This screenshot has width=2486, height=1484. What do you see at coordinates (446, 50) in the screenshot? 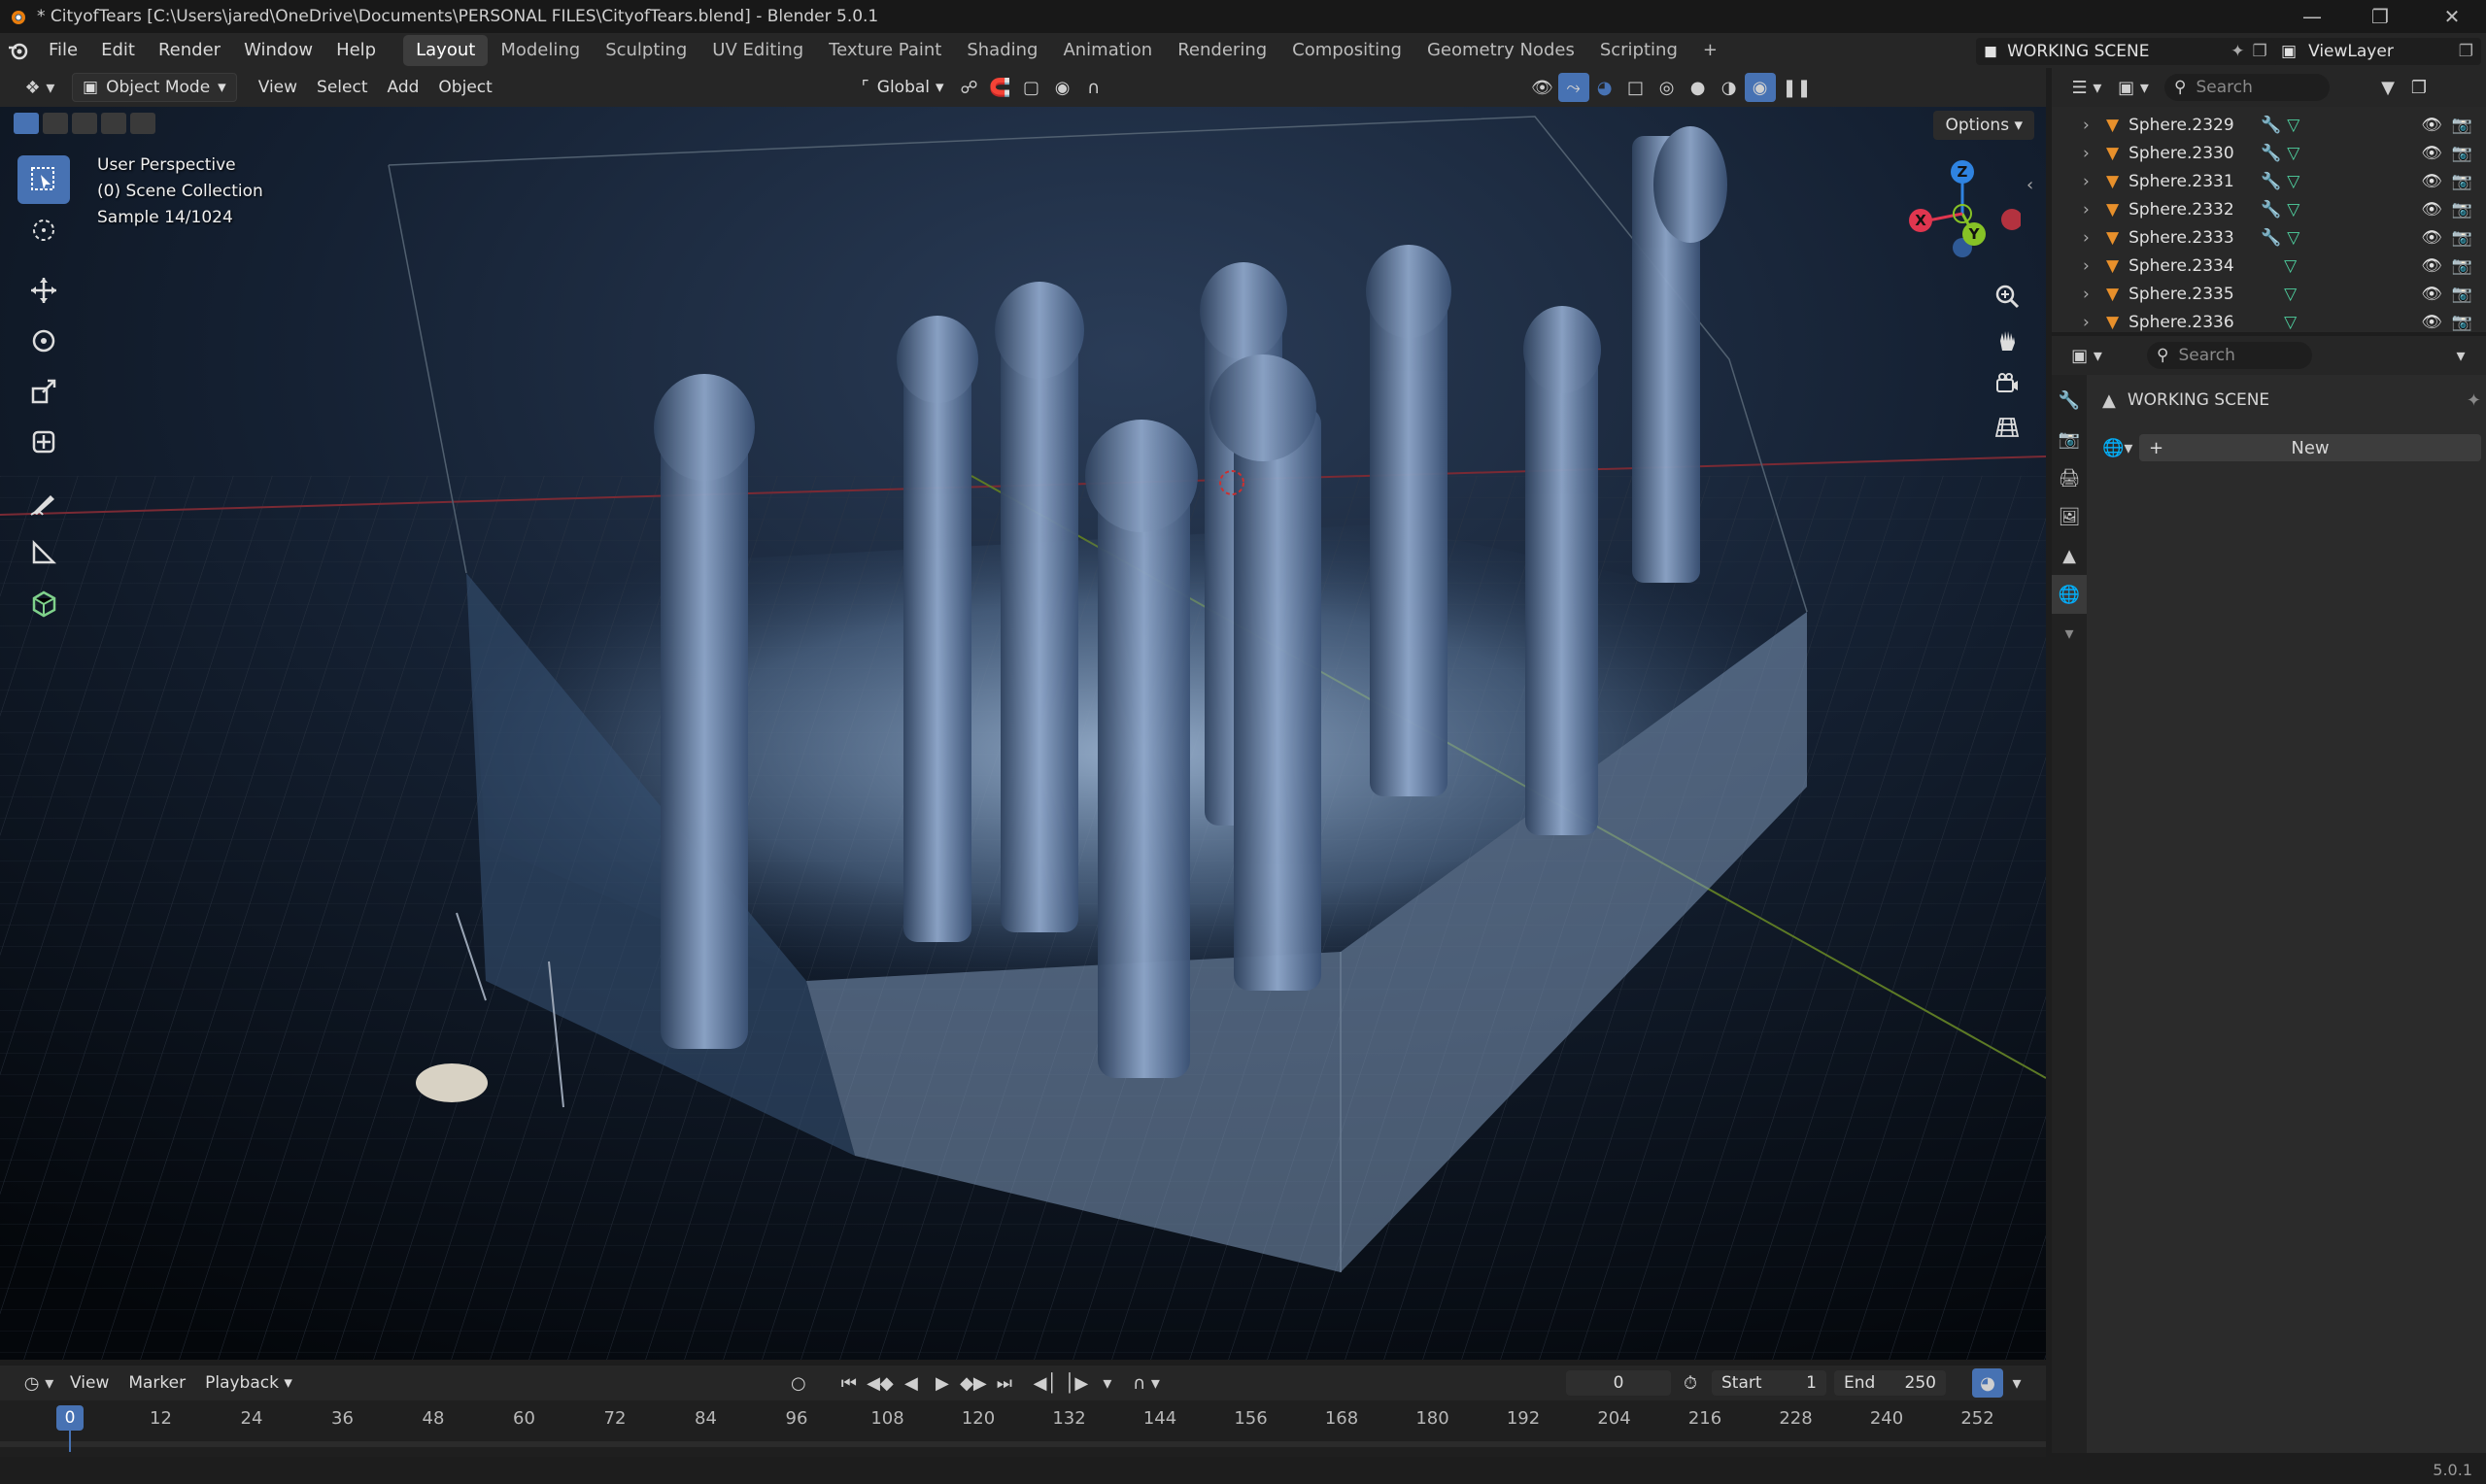
I see `tab-layout: Layout` at bounding box center [446, 50].